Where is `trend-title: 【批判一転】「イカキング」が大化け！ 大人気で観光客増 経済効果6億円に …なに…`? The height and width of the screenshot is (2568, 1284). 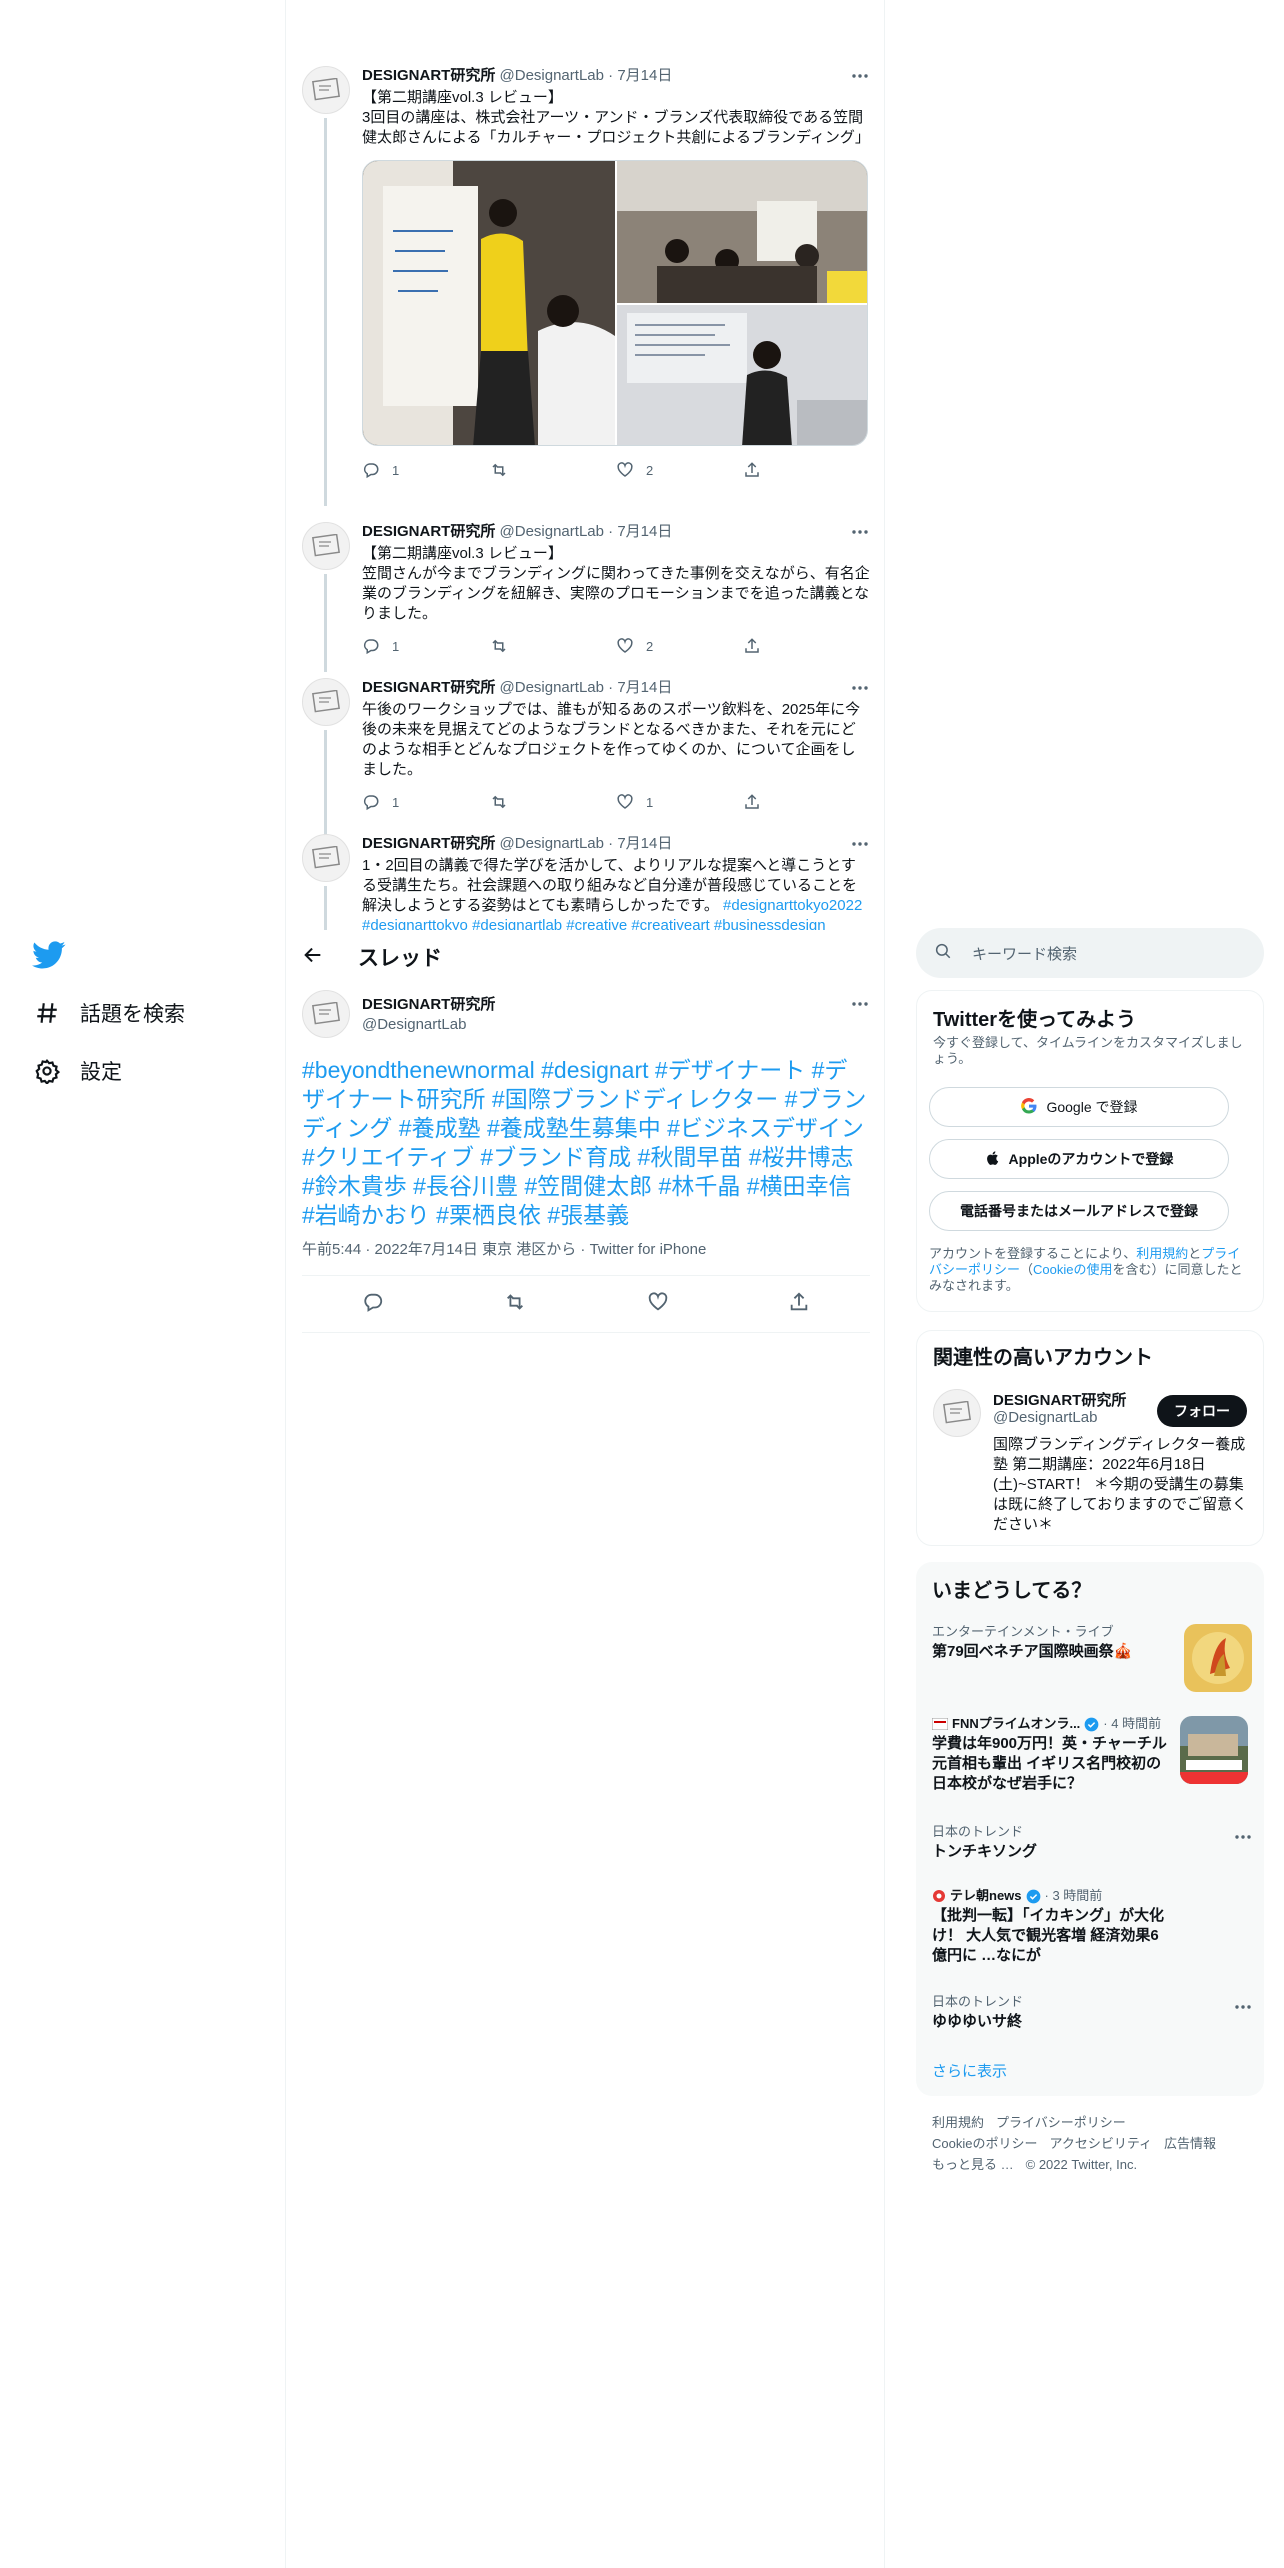 trend-title: 【批判一転】「イカキング」が大化け！ 大人気で観光客増 経済効果6億円に …なに… is located at coordinates (1048, 1935).